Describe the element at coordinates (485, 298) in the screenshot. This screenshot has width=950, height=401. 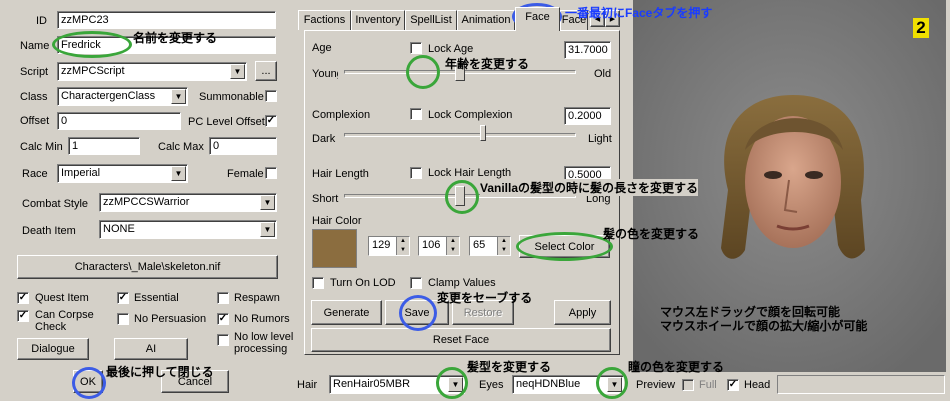
I see `save-annotation: 変更をセーブする` at that location.